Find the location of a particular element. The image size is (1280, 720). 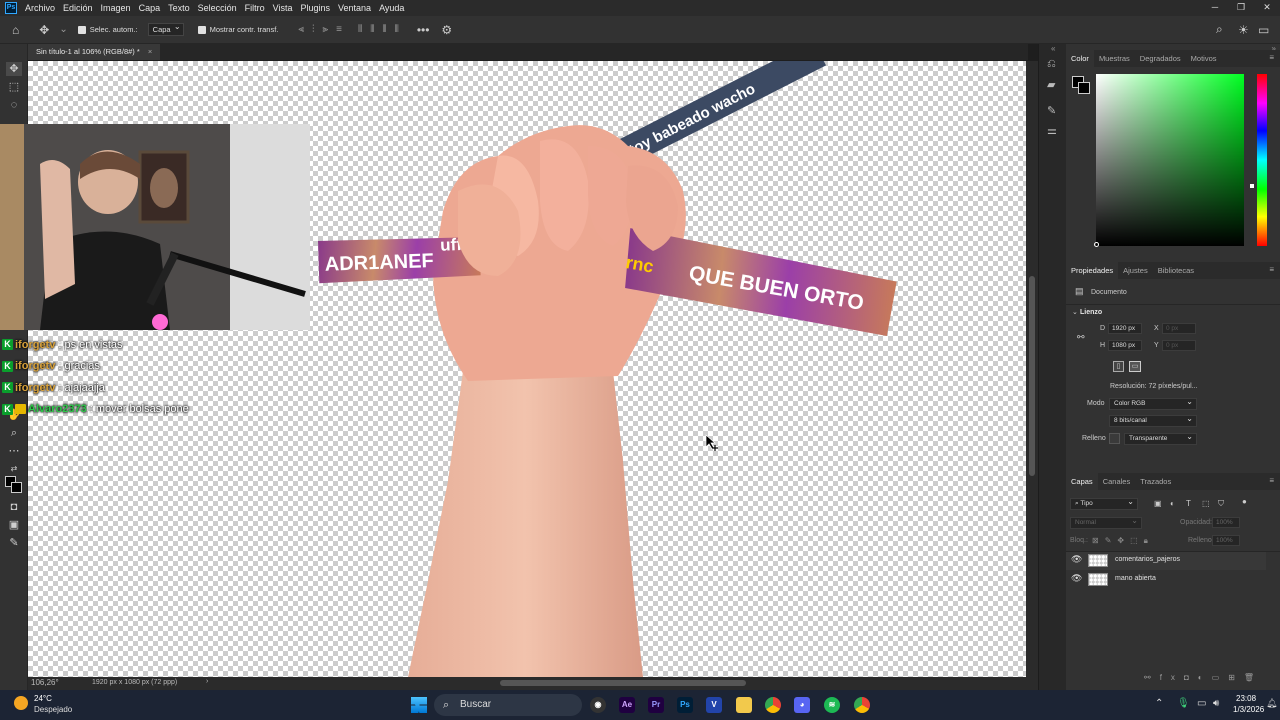

tab-color: Color is located at coordinates (1080, 58).